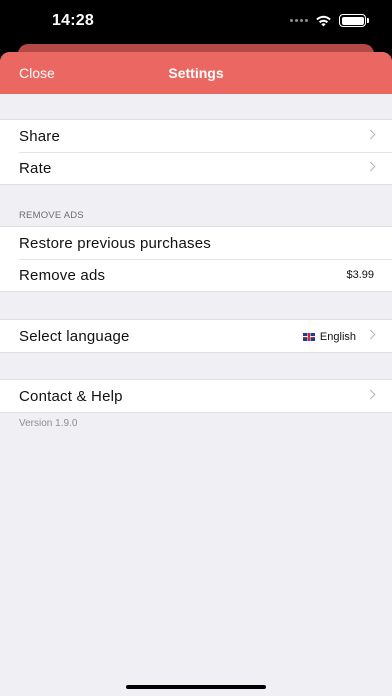 Image resolution: width=392 pixels, height=696 pixels. I want to click on version-text: Version 1.9.0, so click(48, 423).